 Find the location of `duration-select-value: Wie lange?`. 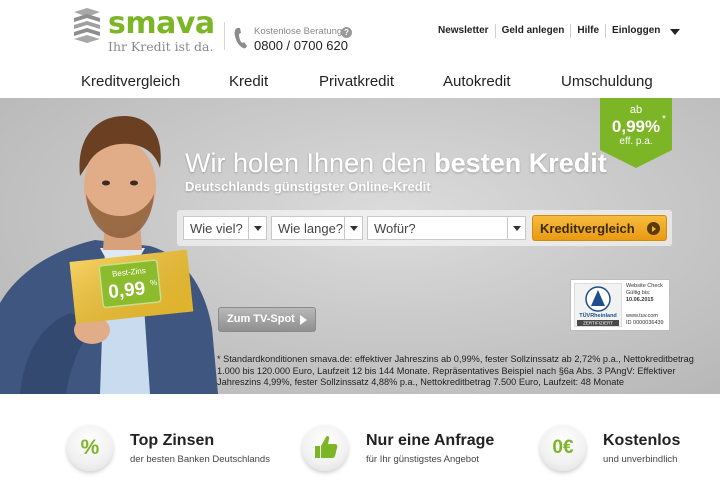

duration-select-value: Wie lange? is located at coordinates (311, 228).